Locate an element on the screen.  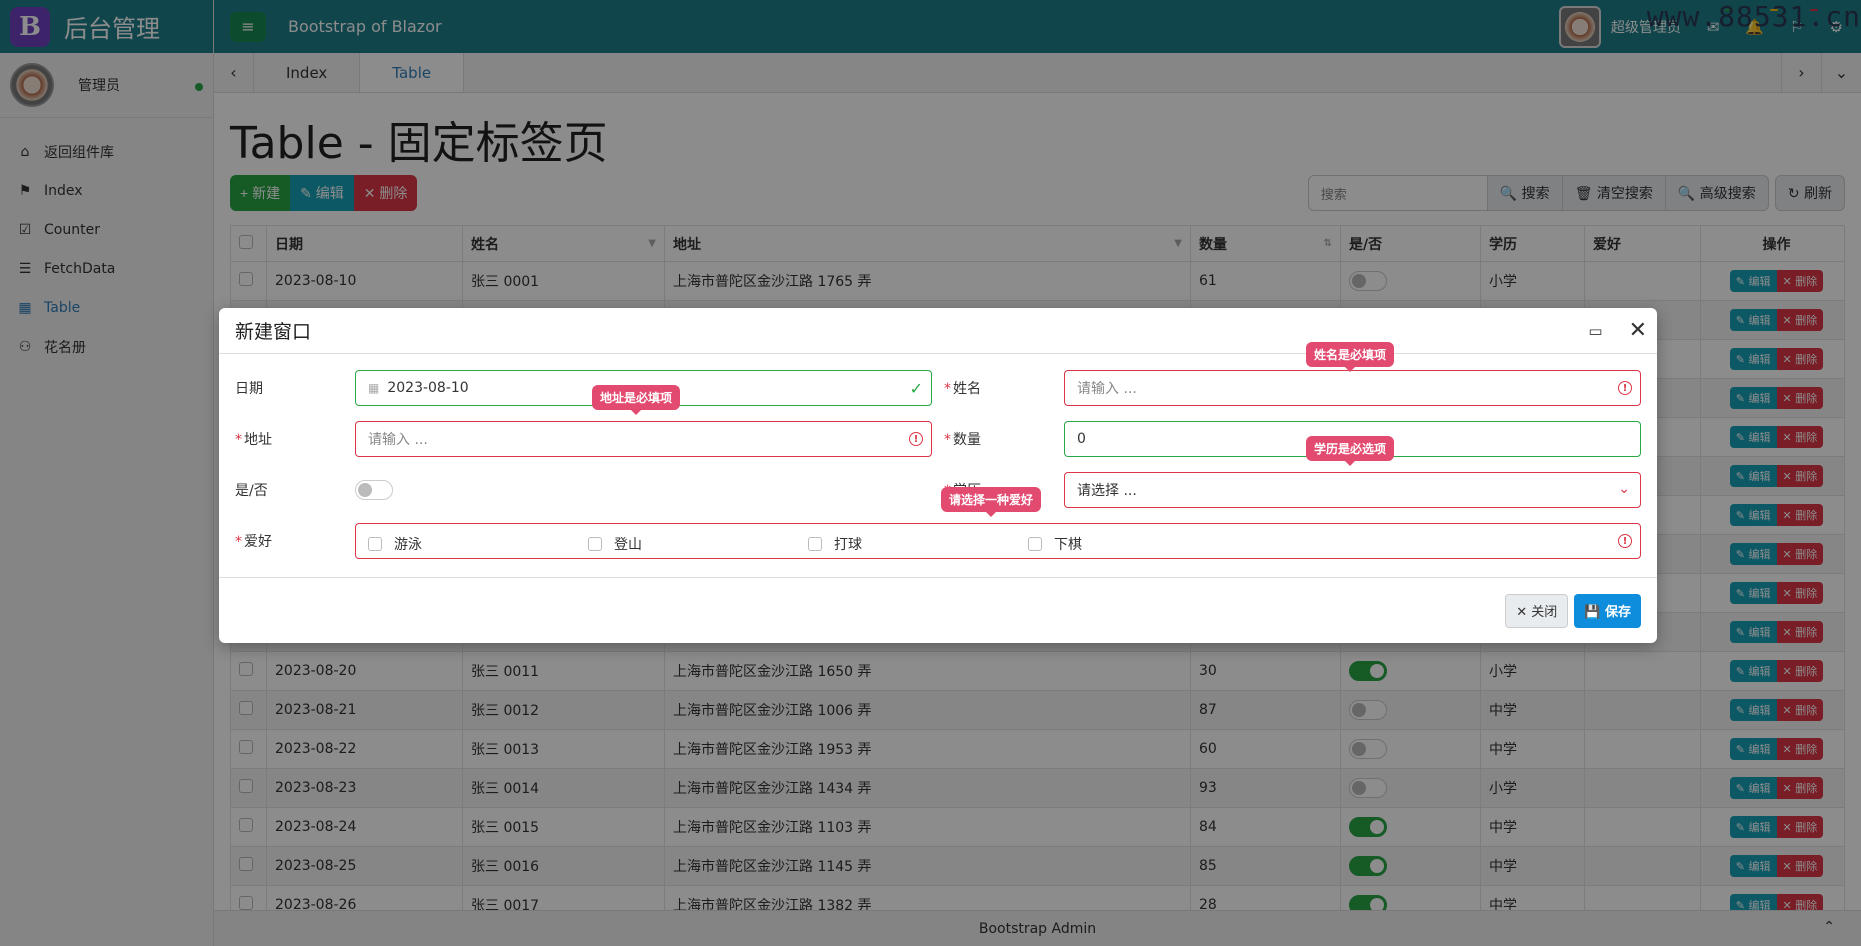
hobby-swim: 游泳 is located at coordinates (395, 544).